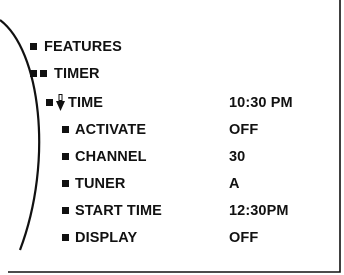 Image resolution: width=344 pixels, height=275 pixels. I want to click on channel-value: 30, so click(237, 157).